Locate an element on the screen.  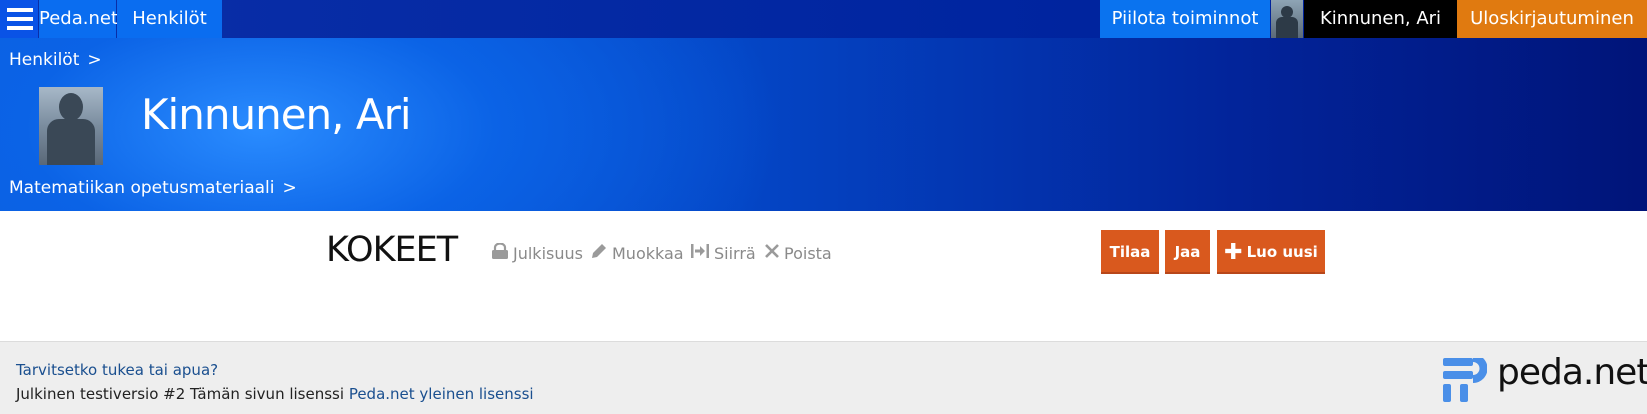
edit-label: Muokkaa is located at coordinates (648, 253).